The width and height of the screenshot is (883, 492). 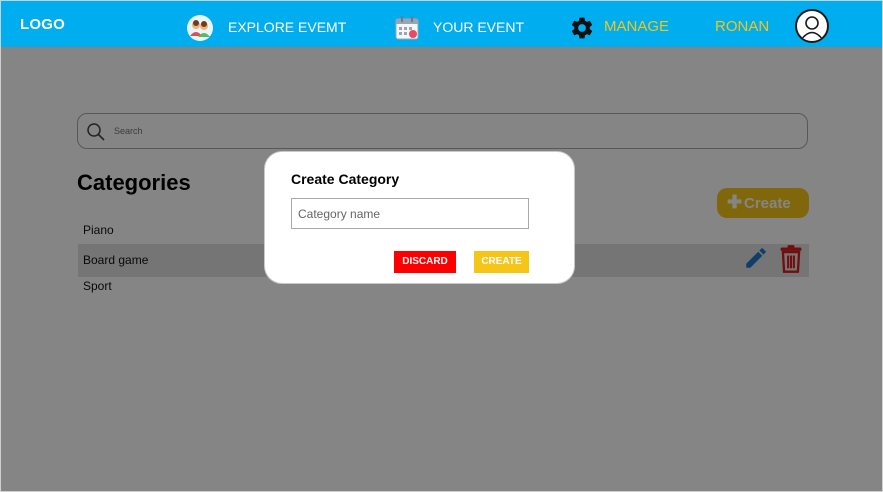 What do you see at coordinates (812, 26) in the screenshot?
I see `avatar-icon` at bounding box center [812, 26].